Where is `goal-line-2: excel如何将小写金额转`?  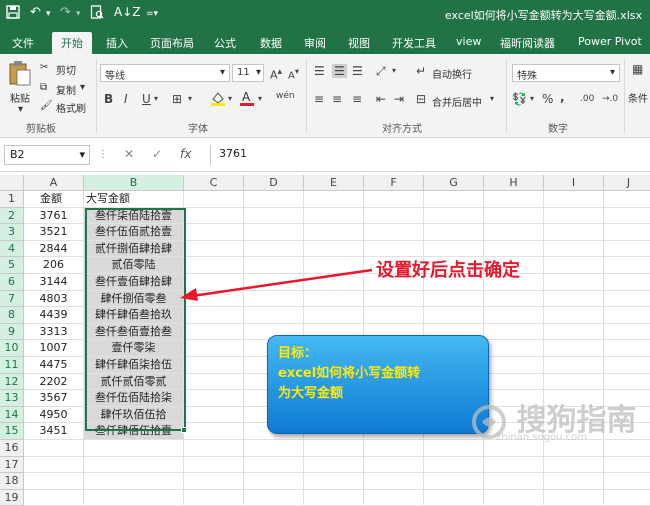 goal-line-2: excel如何将小写金额转 is located at coordinates (349, 373).